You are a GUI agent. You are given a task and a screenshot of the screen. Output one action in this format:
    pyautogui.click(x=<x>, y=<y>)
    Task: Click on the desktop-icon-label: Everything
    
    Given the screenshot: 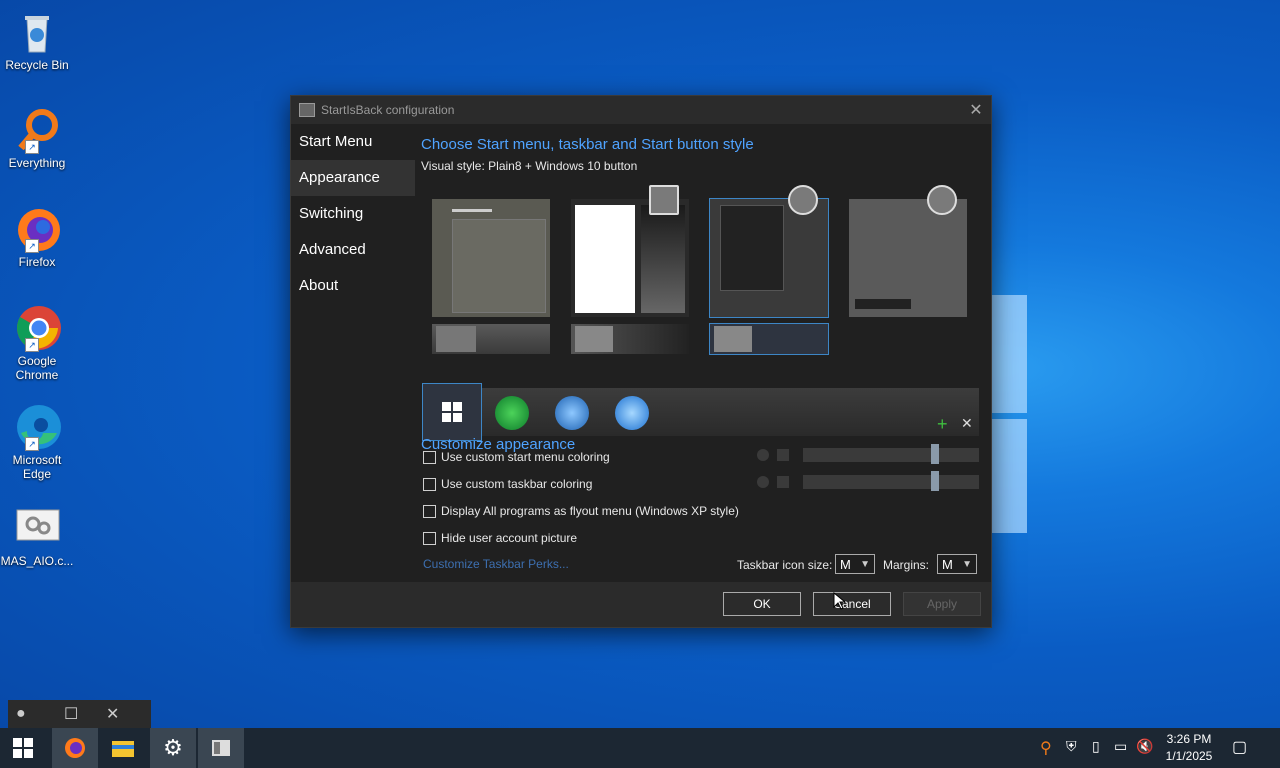 What is the action you would take?
    pyautogui.click(x=37, y=163)
    